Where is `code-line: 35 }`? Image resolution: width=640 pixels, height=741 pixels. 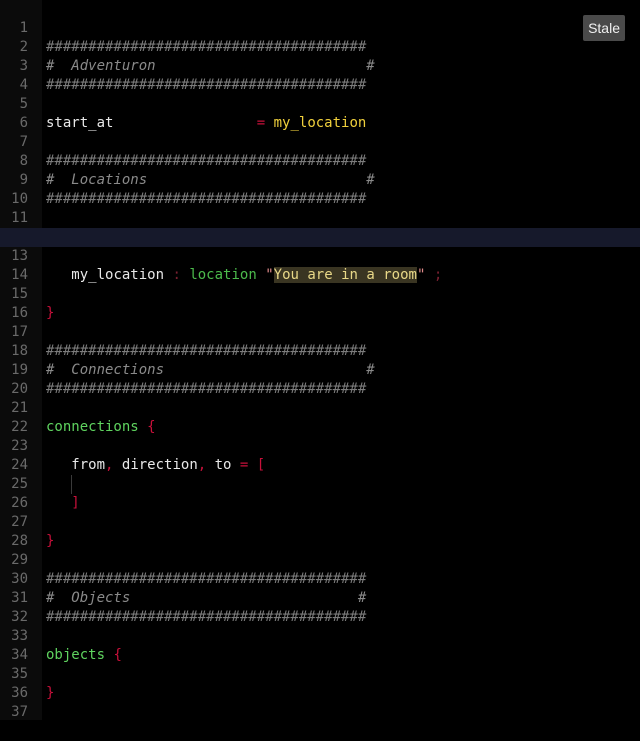
code-line: 35 } is located at coordinates (320, 673).